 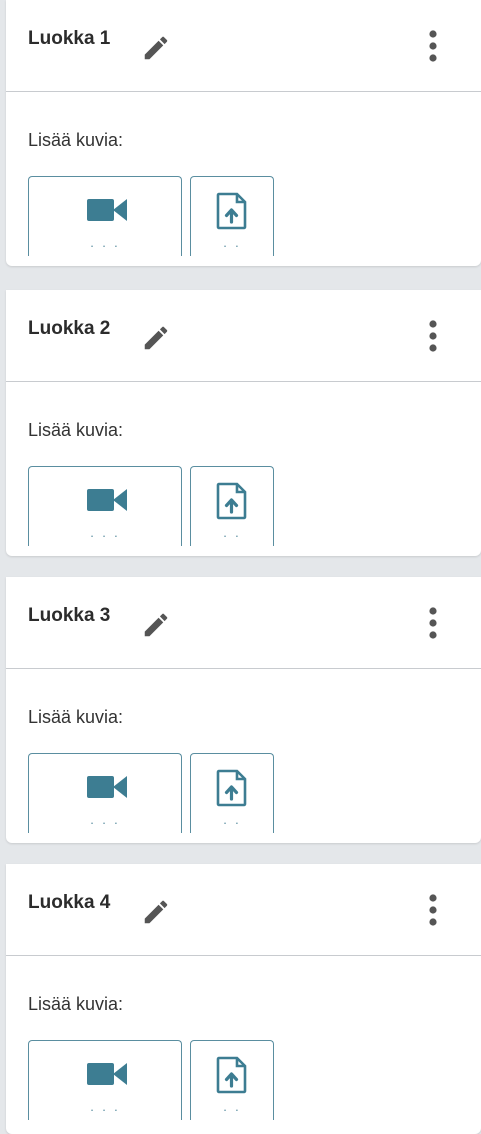 What do you see at coordinates (243, 910) in the screenshot?
I see `card-header: Luokka 4` at bounding box center [243, 910].